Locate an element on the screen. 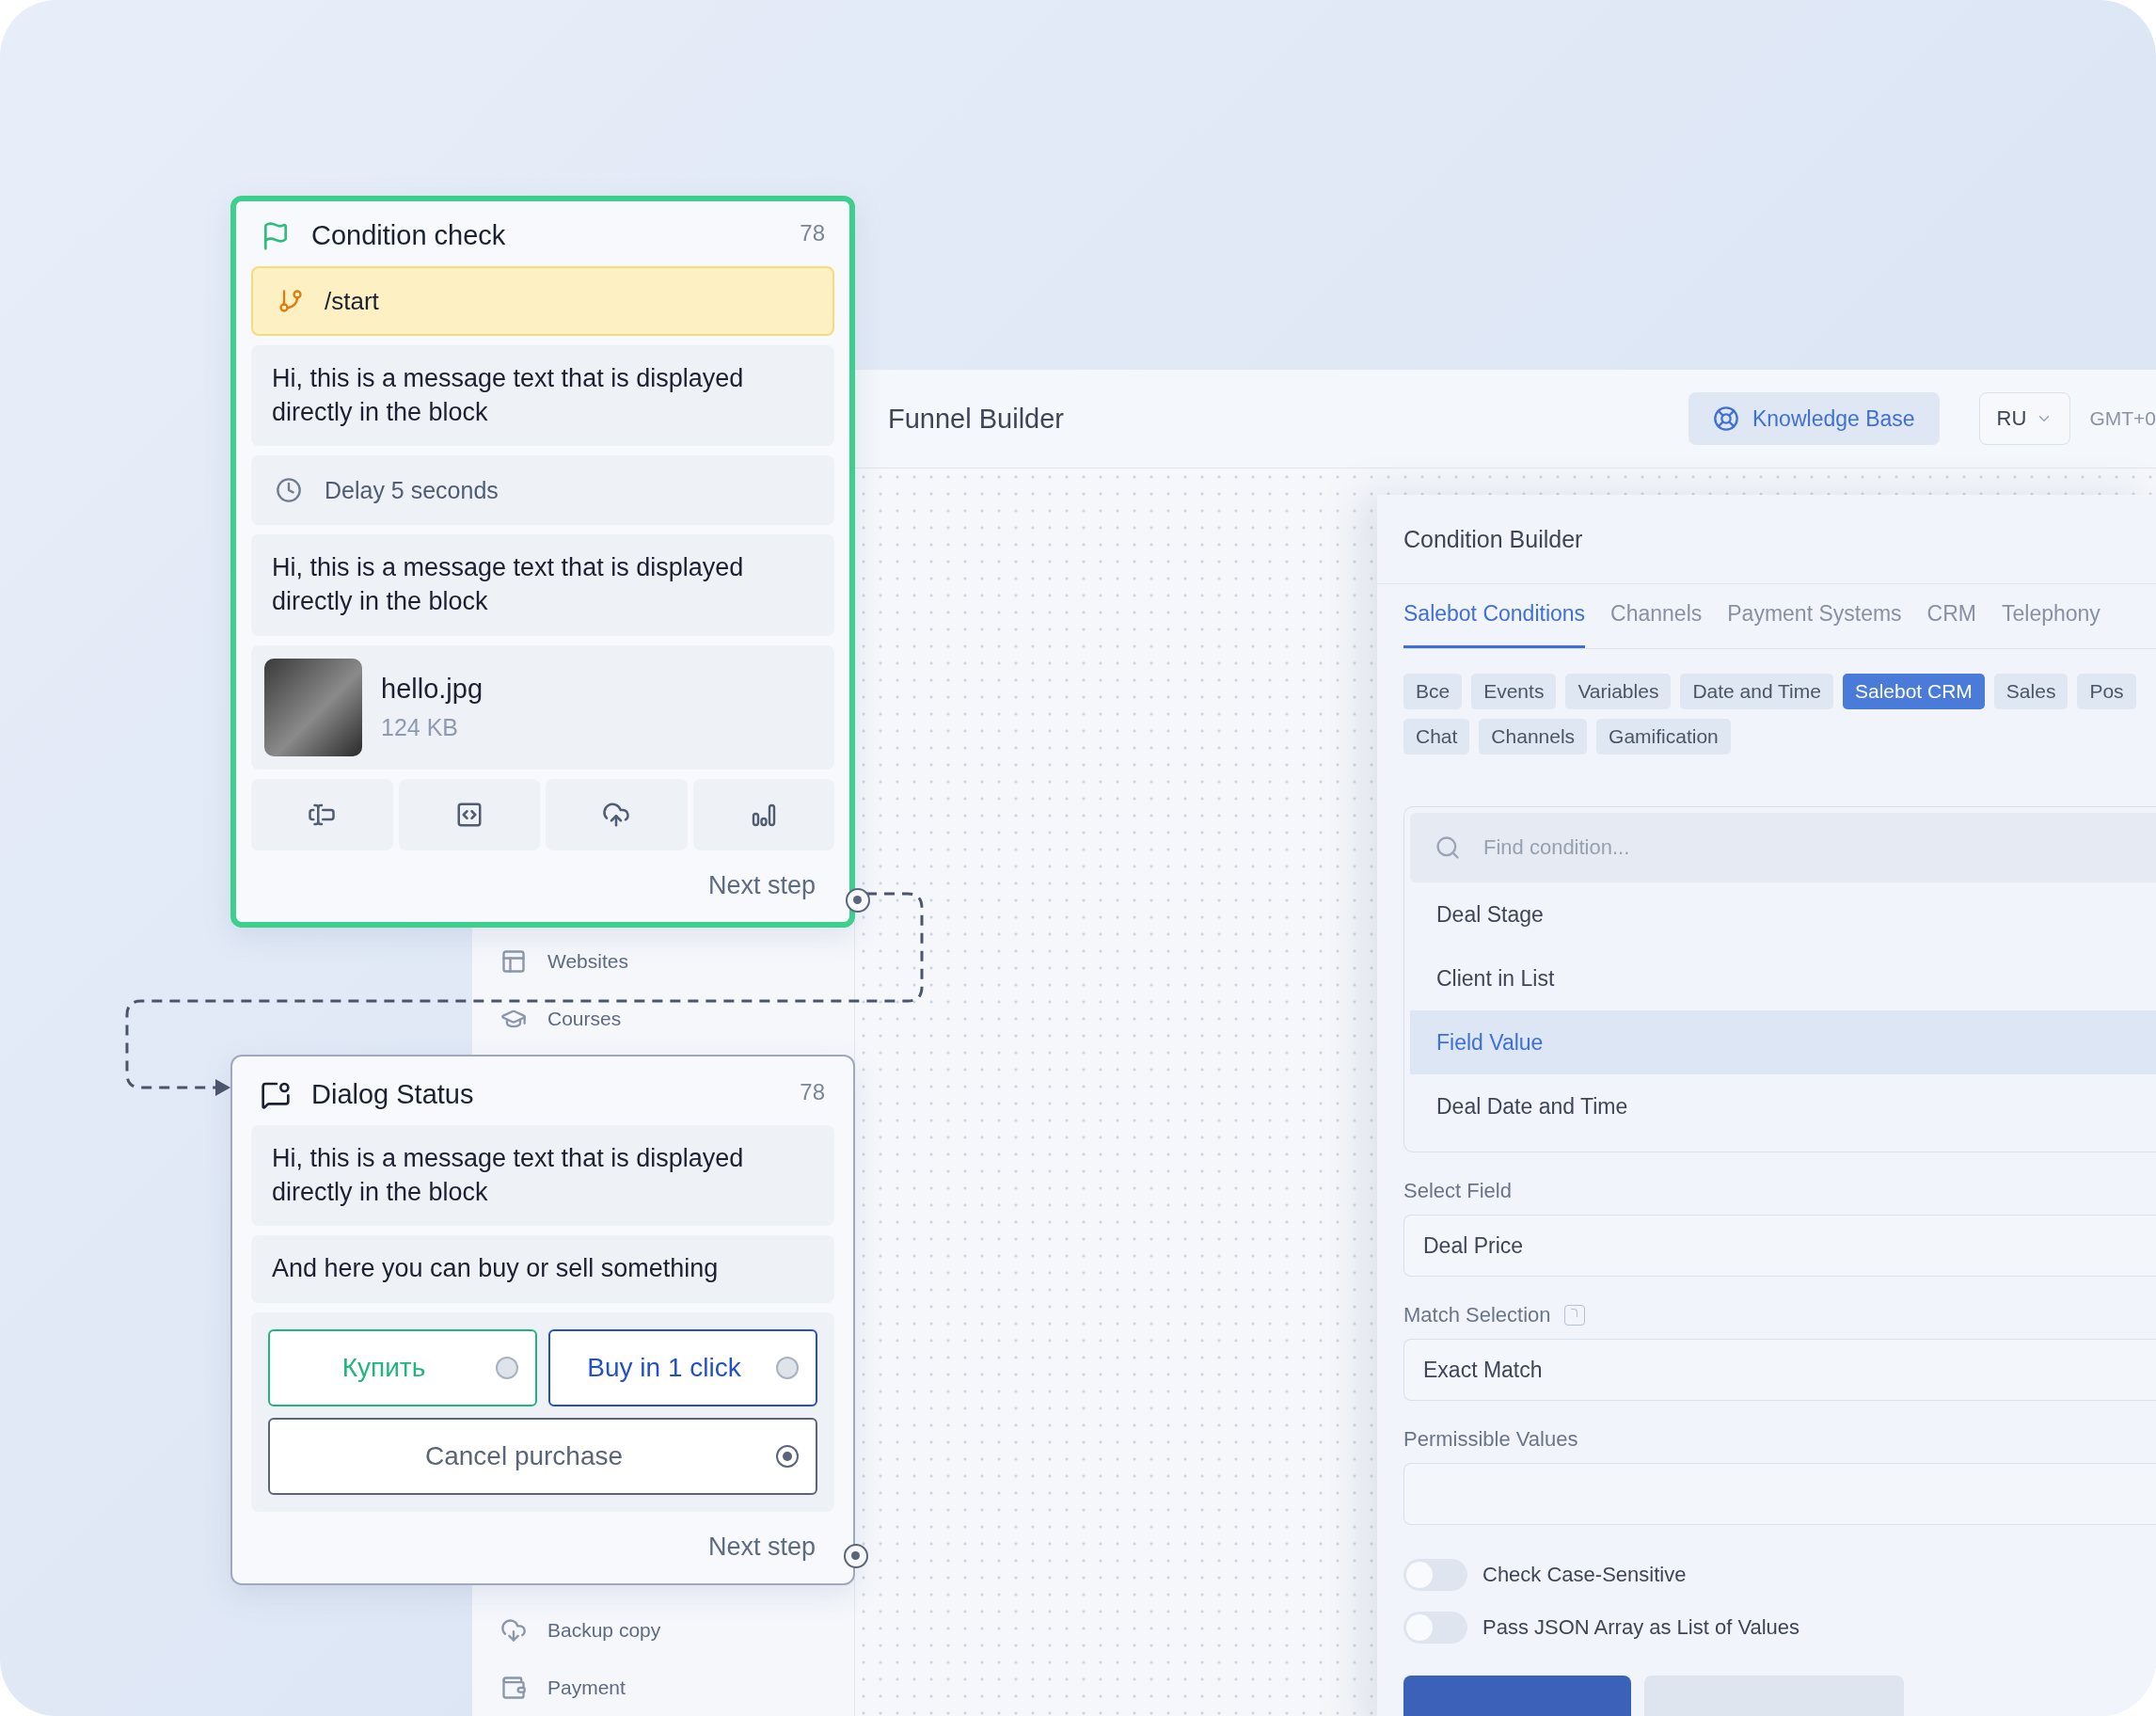 Image resolution: width=2156 pixels, height=1716 pixels. input-field: Deal Price is located at coordinates (1779, 1246).